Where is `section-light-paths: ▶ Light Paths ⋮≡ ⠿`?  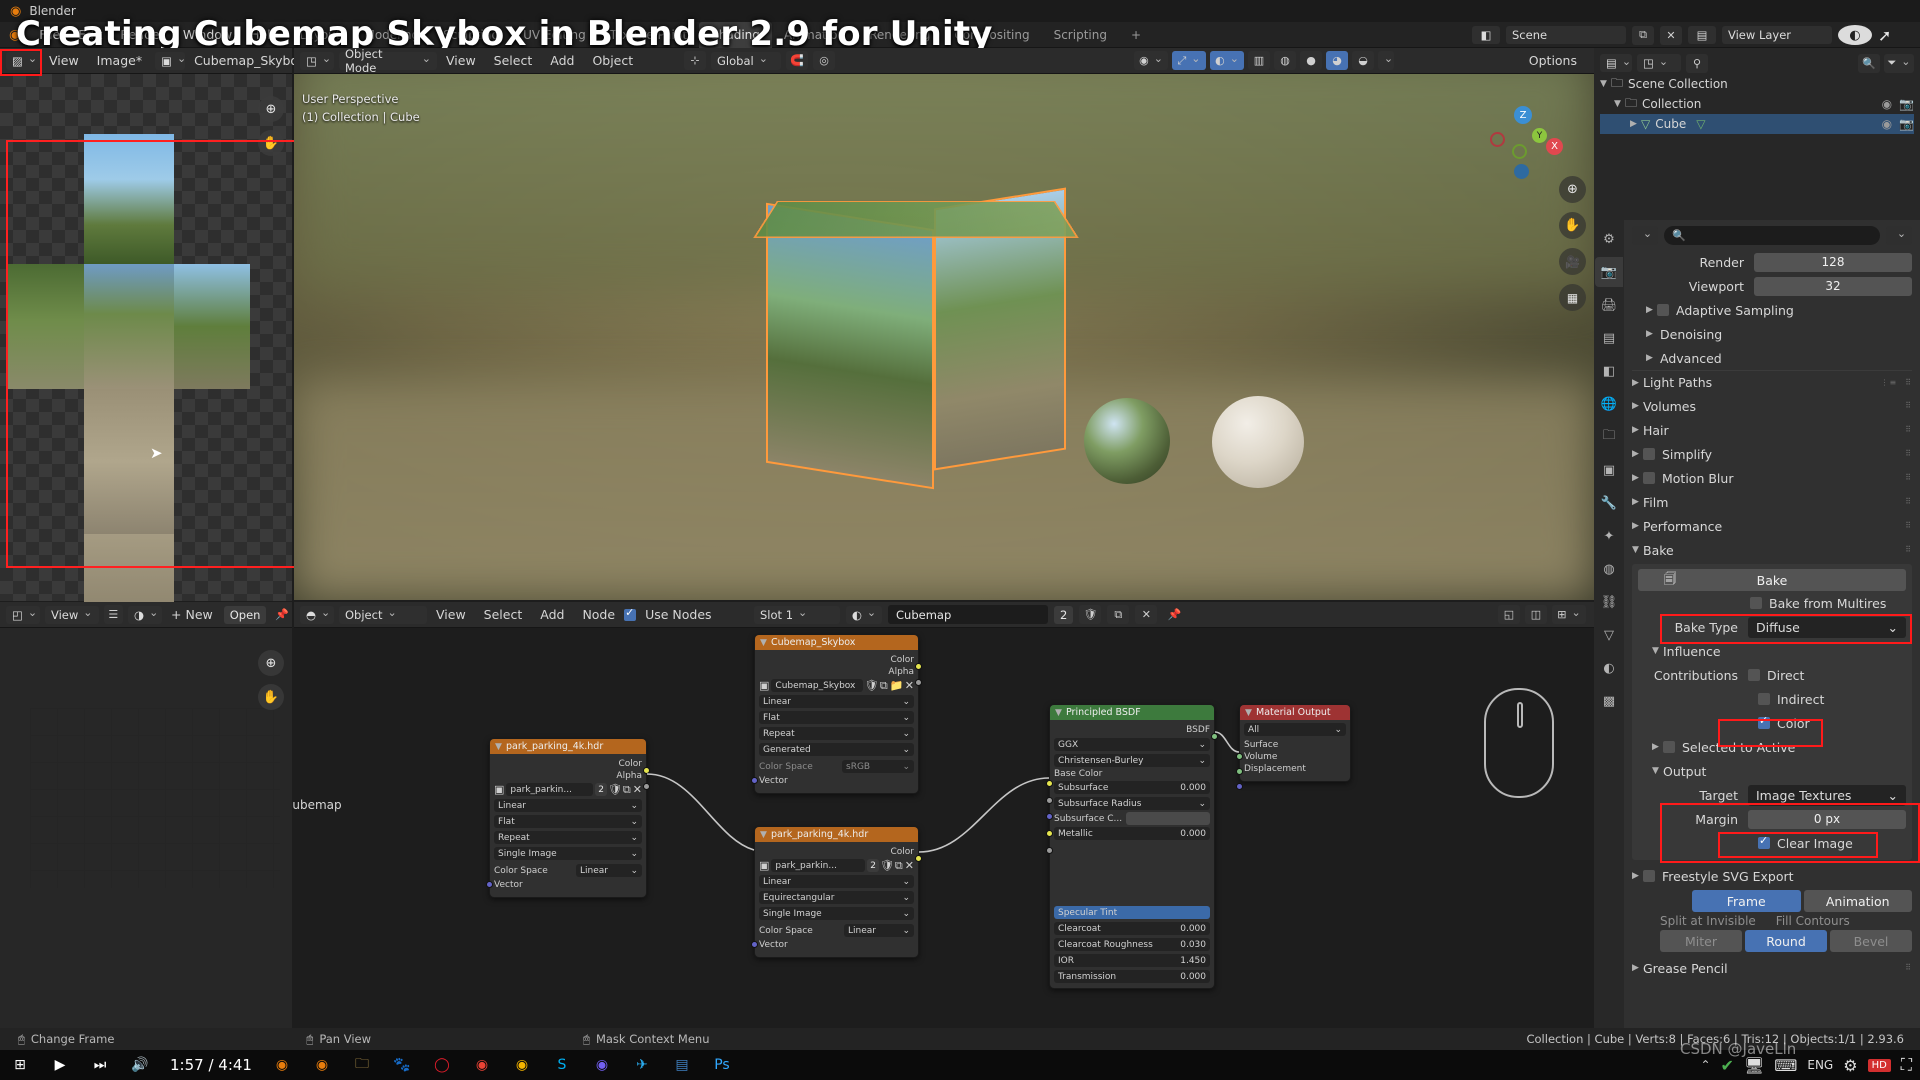 section-light-paths: ▶ Light Paths ⋮≡ ⠿ is located at coordinates (1772, 382).